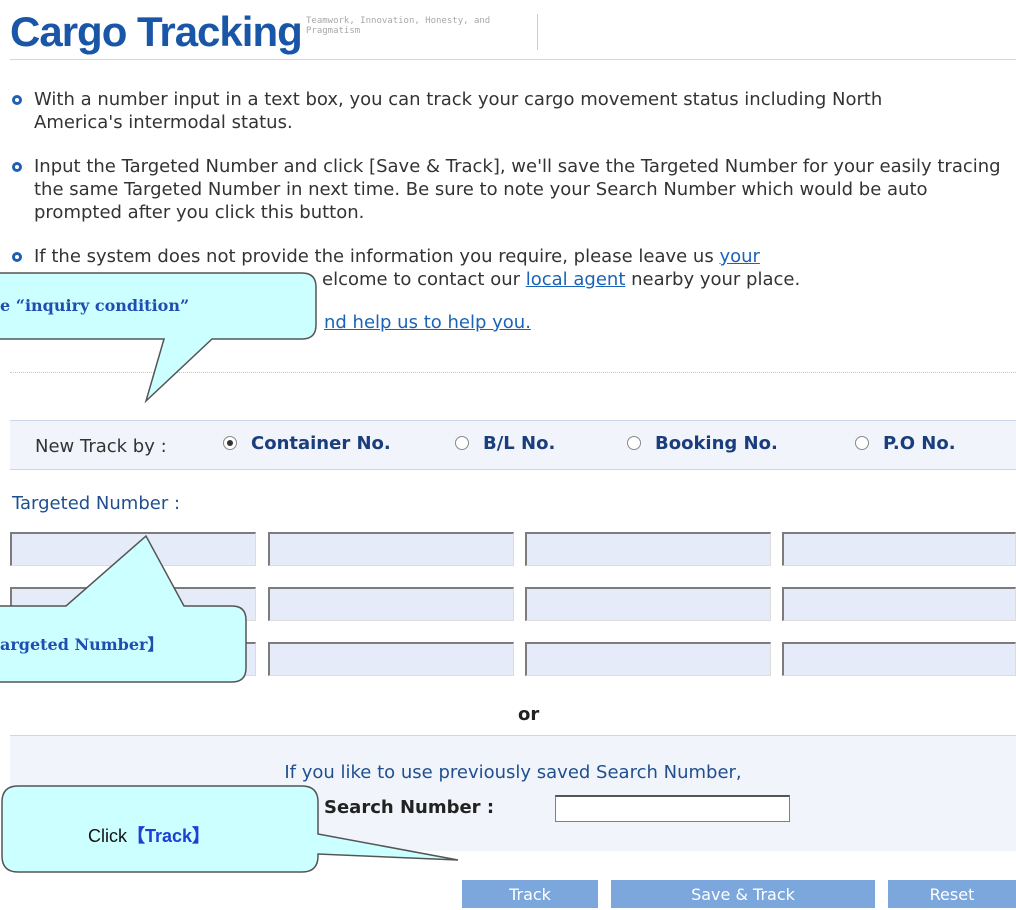  What do you see at coordinates (952, 894) in the screenshot?
I see `reset-button: Reset` at bounding box center [952, 894].